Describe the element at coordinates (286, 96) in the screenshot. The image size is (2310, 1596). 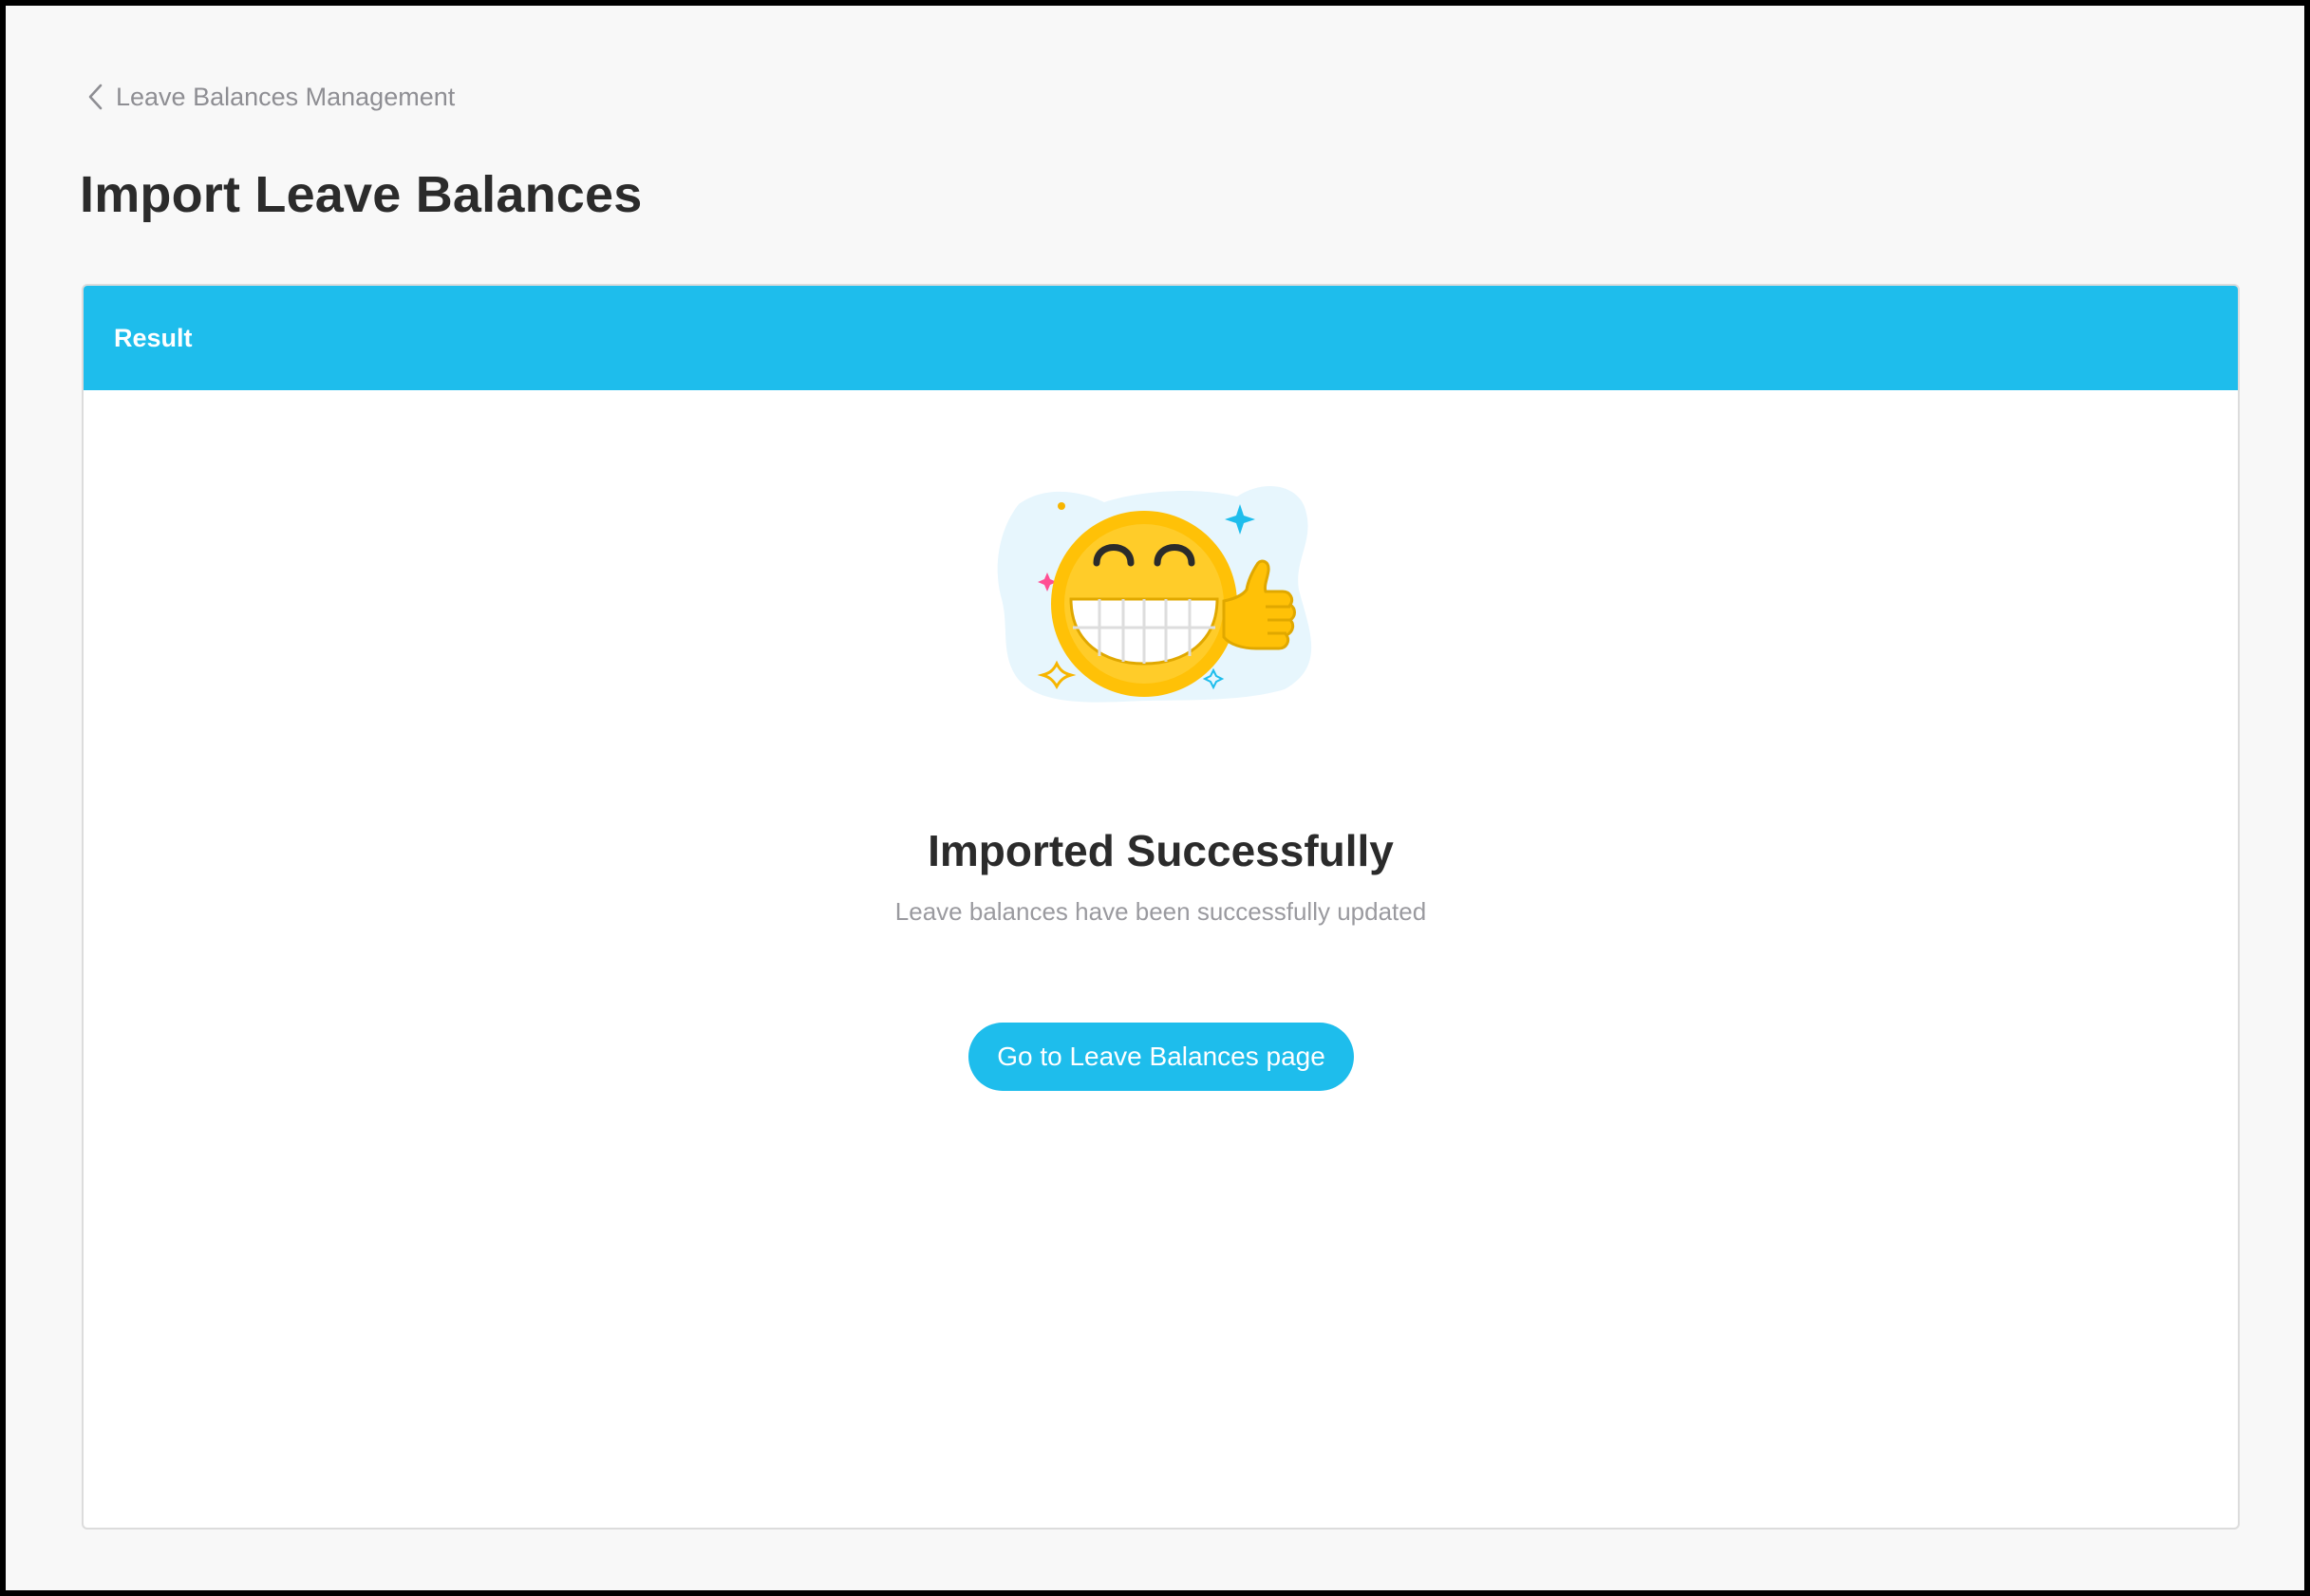
I see `breadcrumb-label: Leave Balances Management` at that location.